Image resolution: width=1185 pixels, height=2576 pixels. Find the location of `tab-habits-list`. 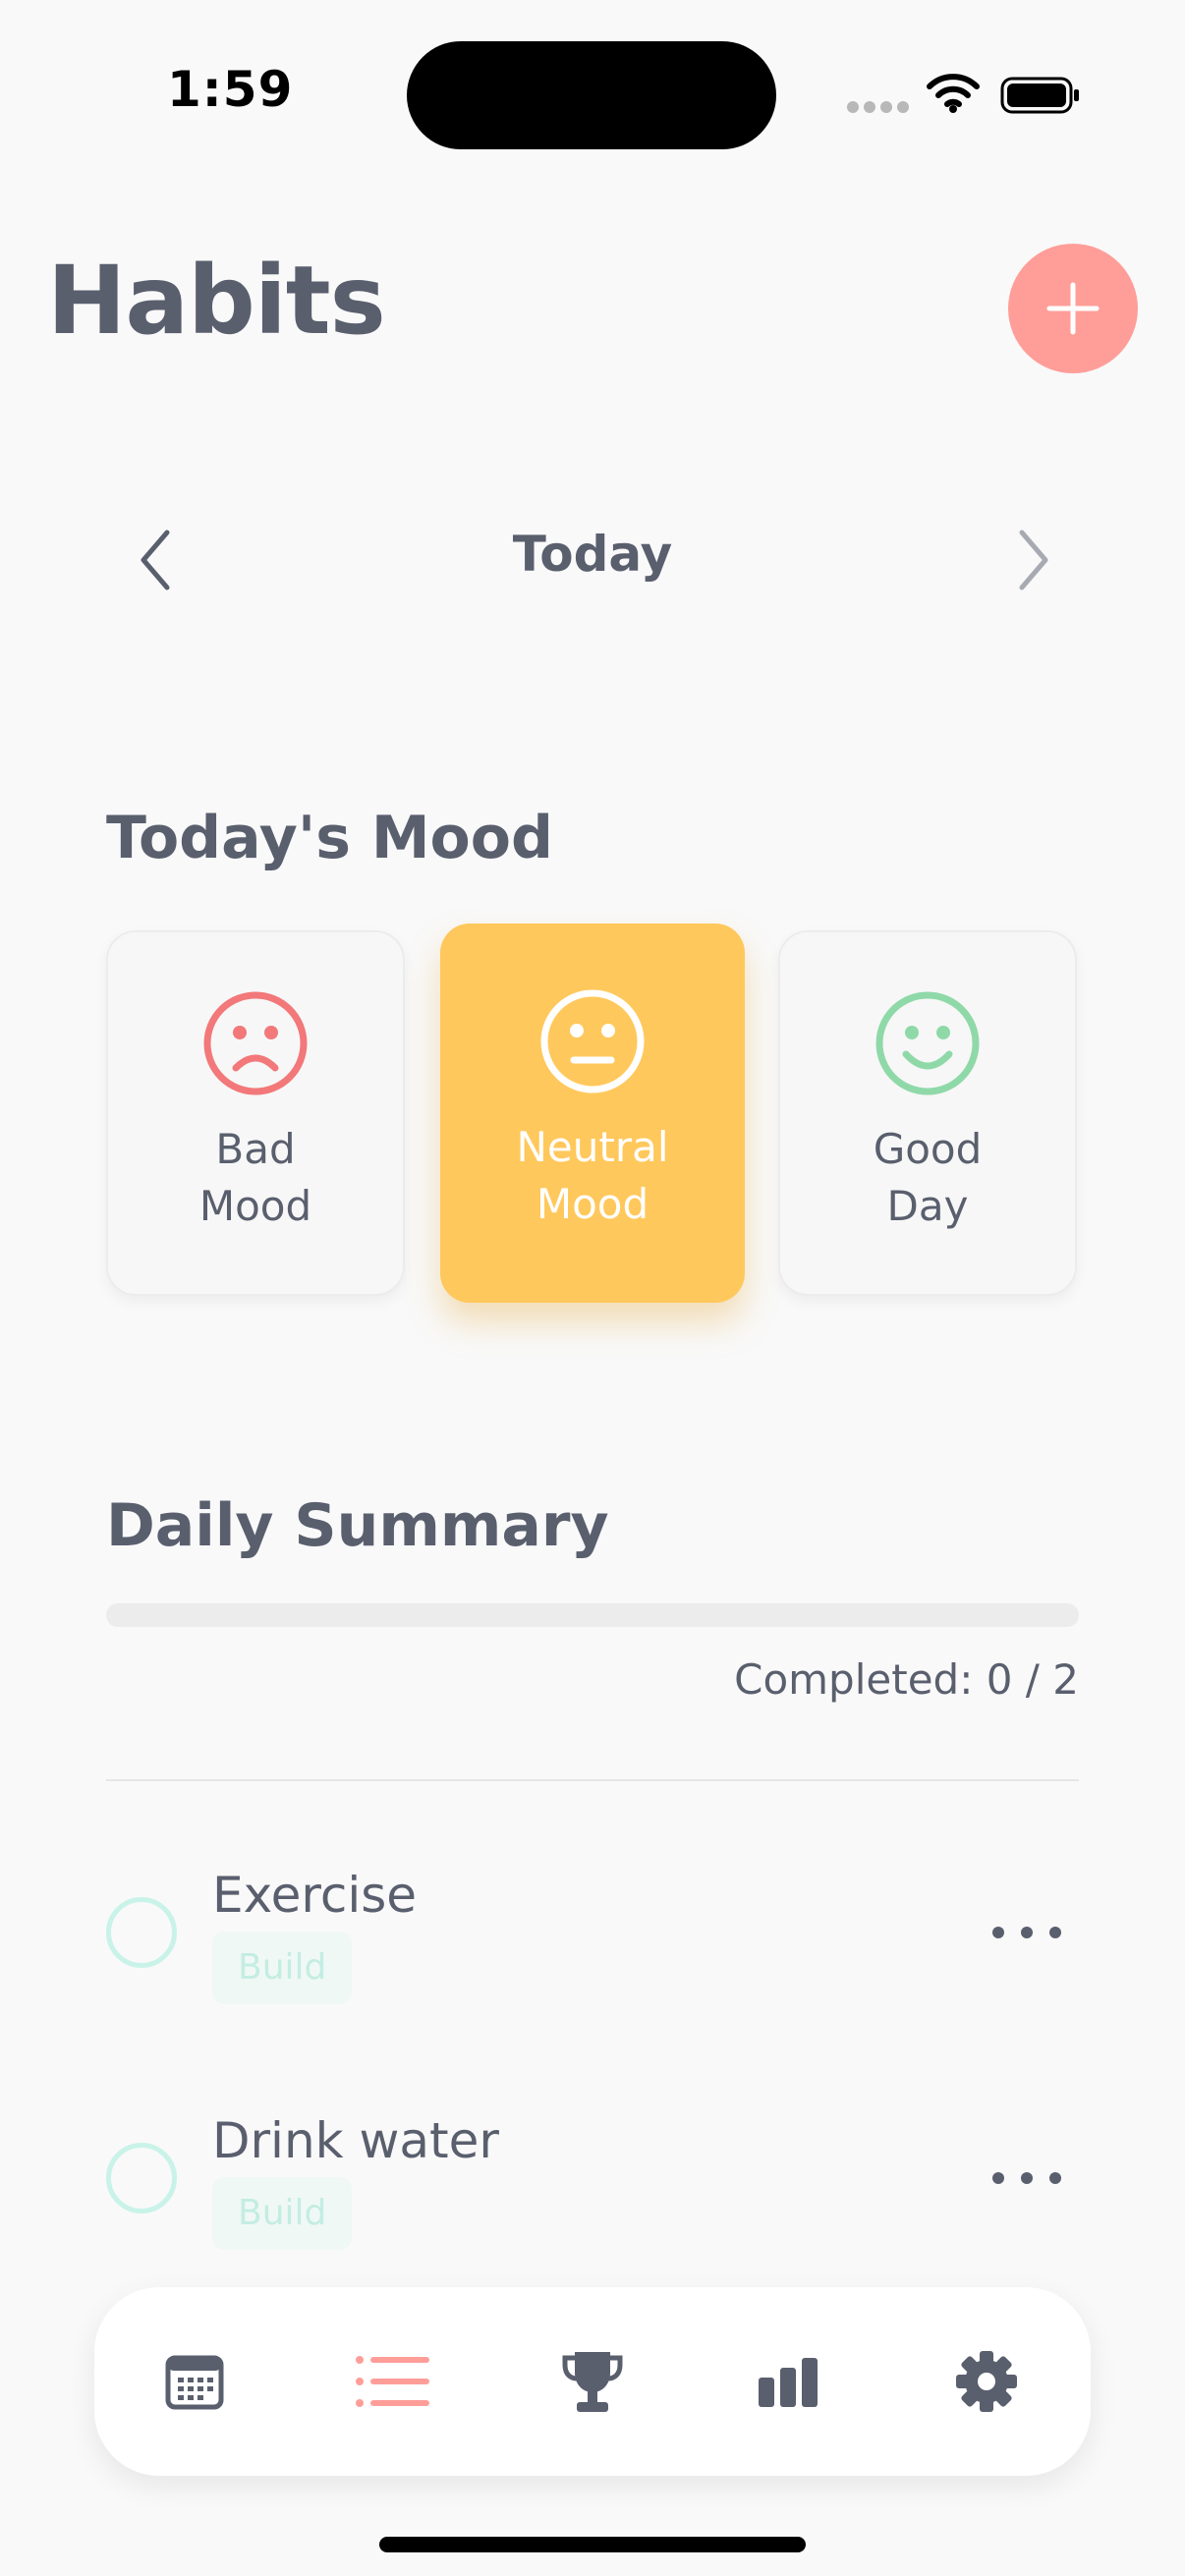

tab-habits-list is located at coordinates (393, 2381).